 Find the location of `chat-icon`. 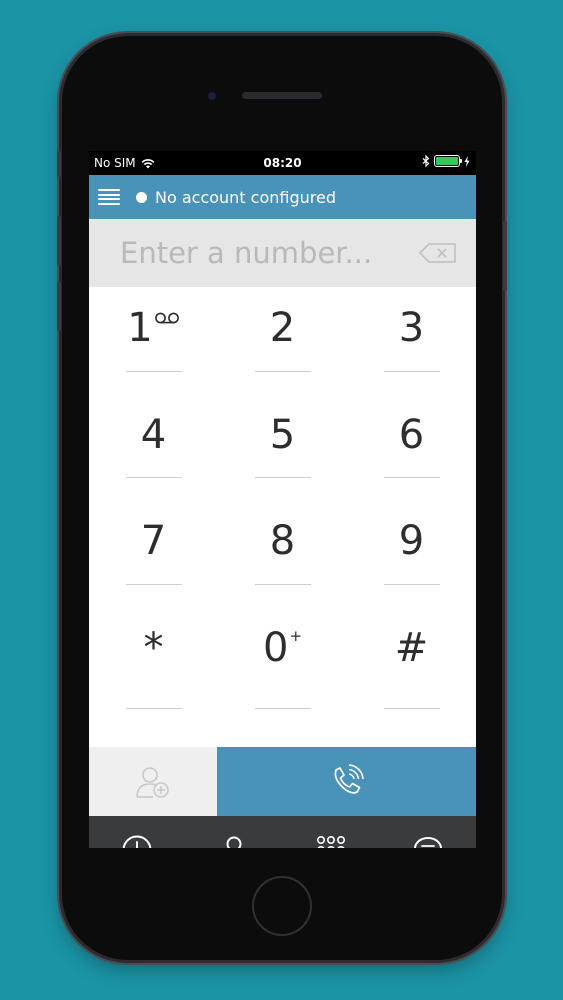

chat-icon is located at coordinates (427, 842).